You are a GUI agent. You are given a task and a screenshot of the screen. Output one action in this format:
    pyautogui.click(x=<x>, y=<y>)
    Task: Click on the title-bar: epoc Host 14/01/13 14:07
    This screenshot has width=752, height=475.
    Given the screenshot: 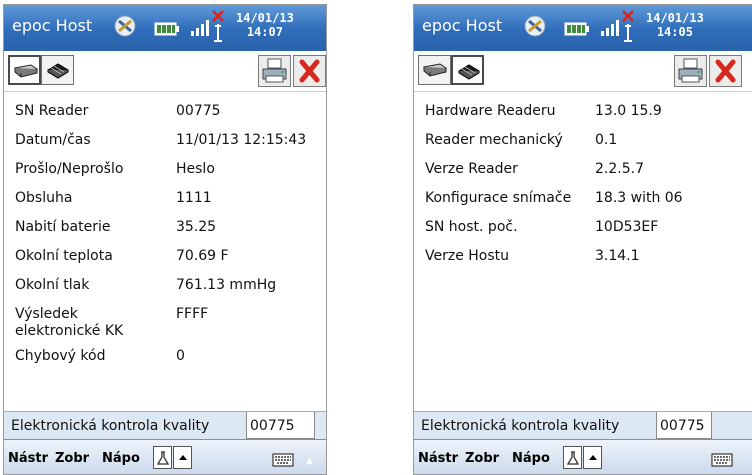 What is the action you would take?
    pyautogui.click(x=165, y=28)
    